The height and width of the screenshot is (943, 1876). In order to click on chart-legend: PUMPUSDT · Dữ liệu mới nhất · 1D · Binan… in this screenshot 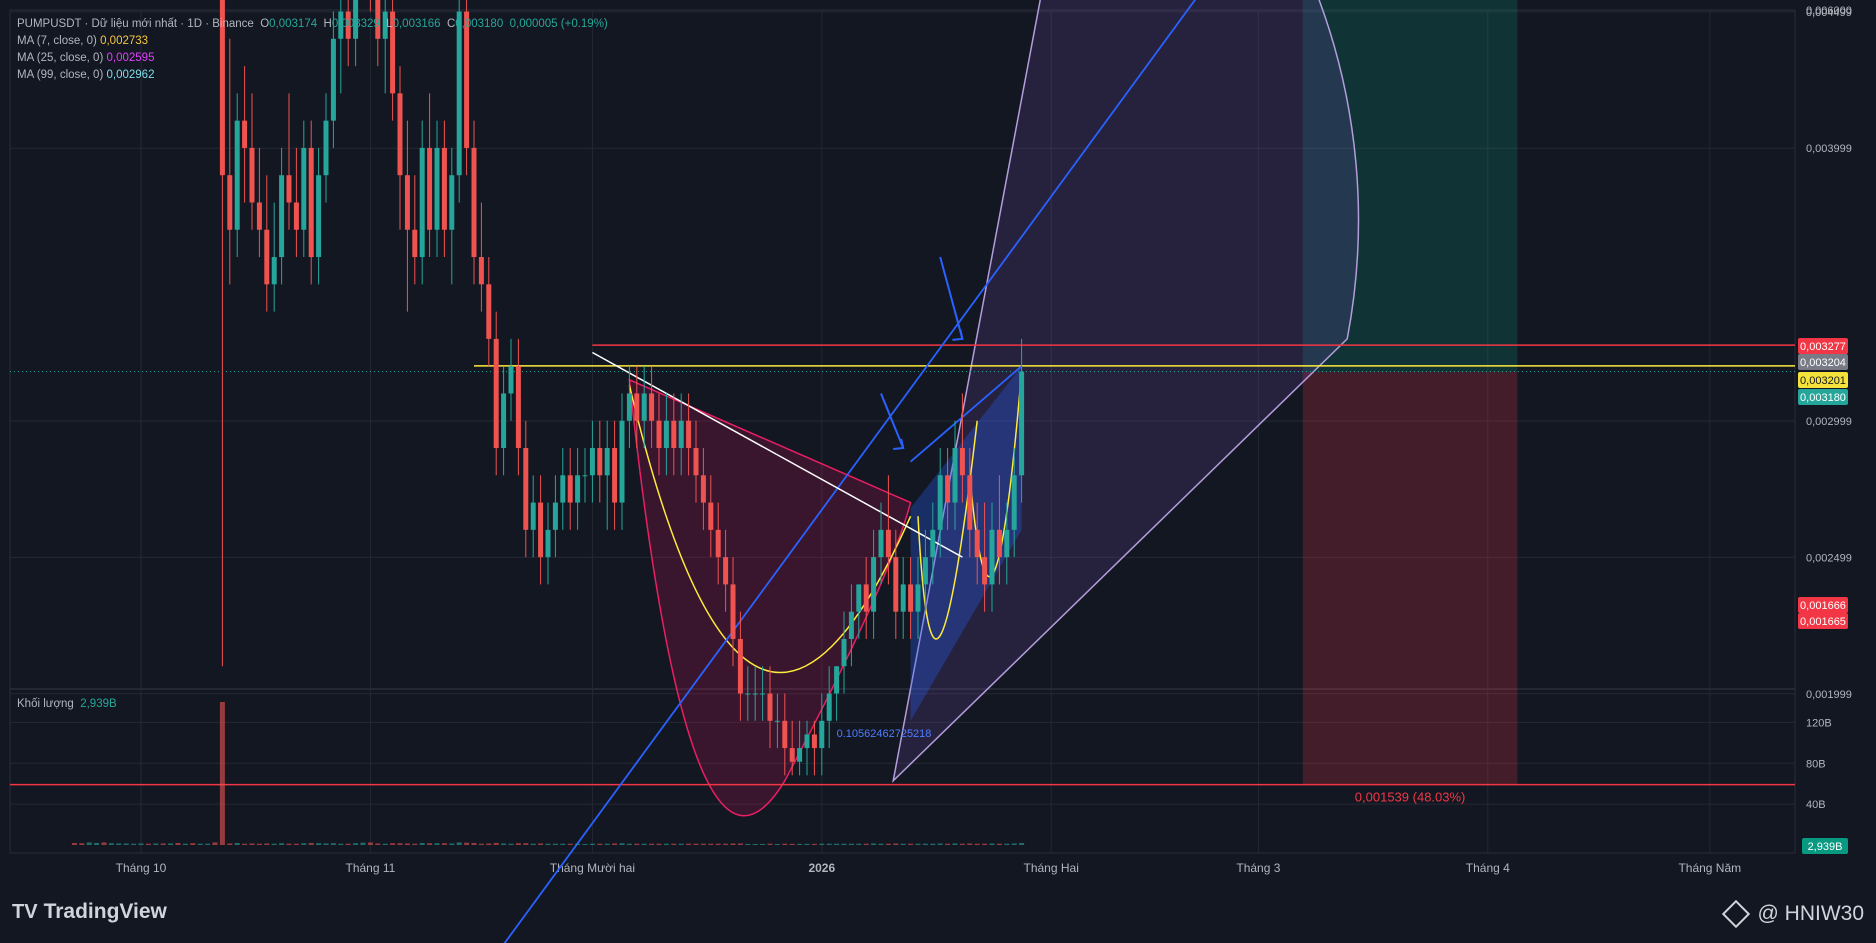, I will do `click(312, 50)`.